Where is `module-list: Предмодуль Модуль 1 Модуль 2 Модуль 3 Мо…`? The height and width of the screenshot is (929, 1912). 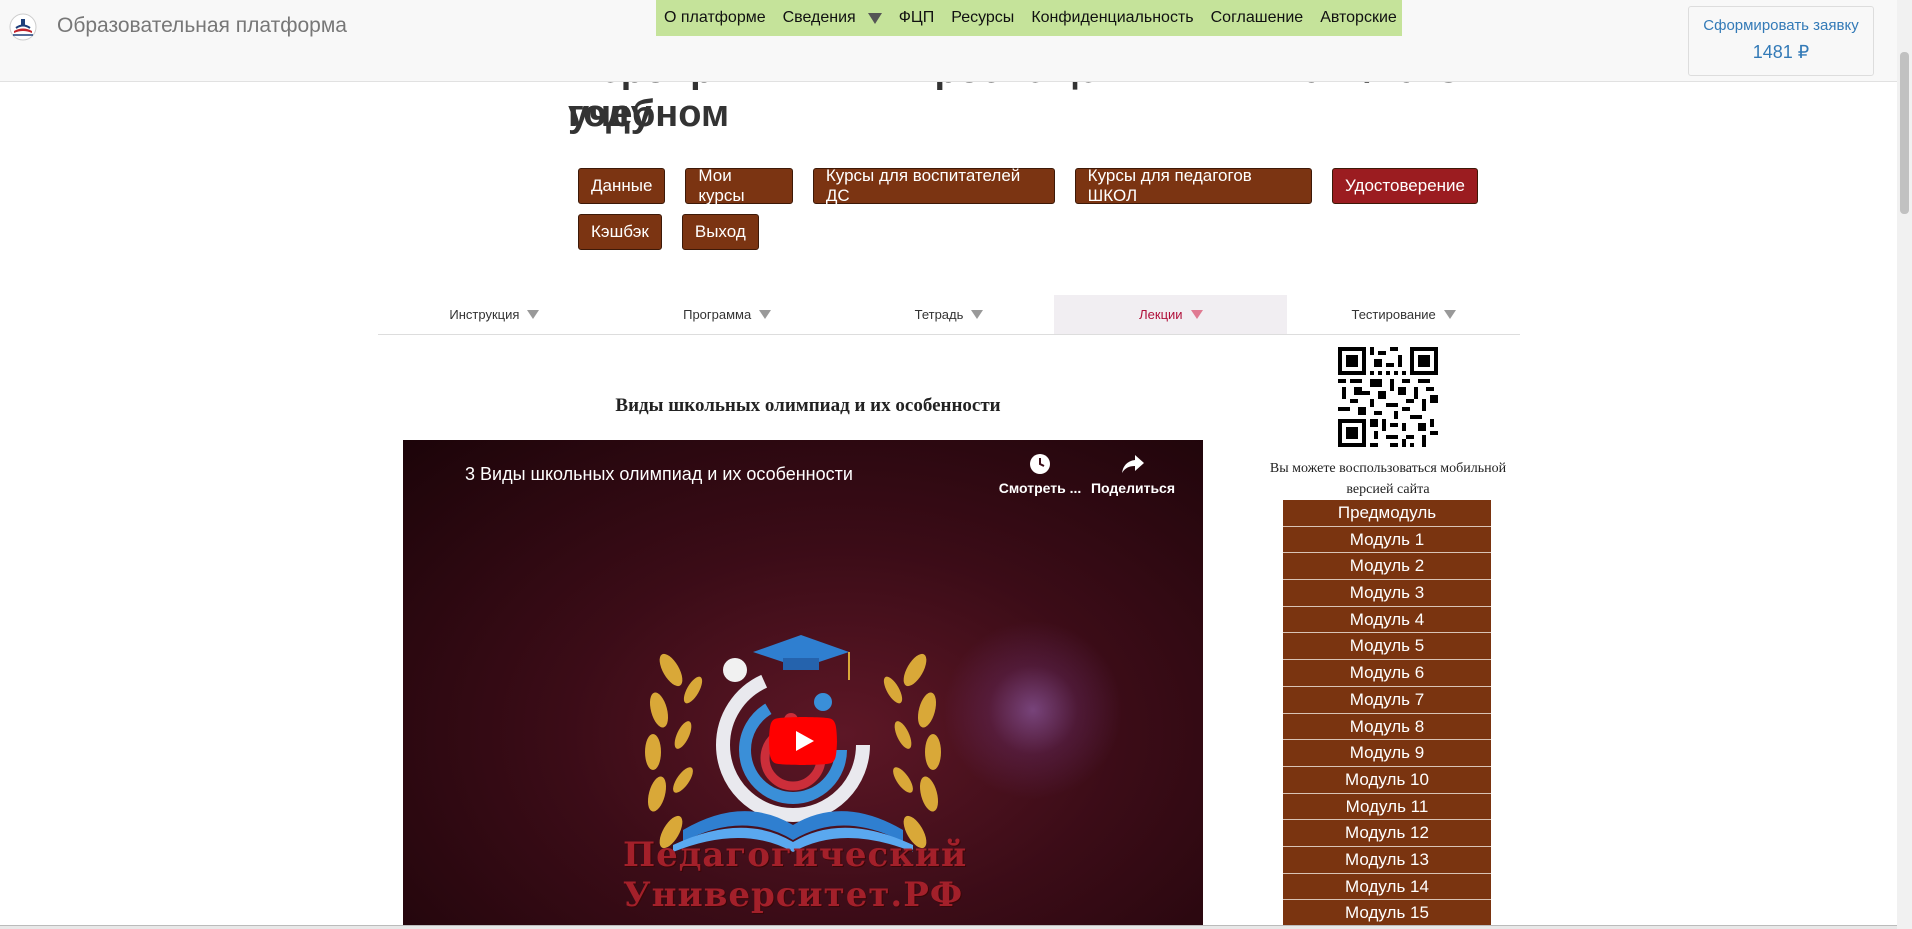
module-list: Предмодуль Модуль 1 Модуль 2 Модуль 3 Мо… is located at coordinates (1387, 713).